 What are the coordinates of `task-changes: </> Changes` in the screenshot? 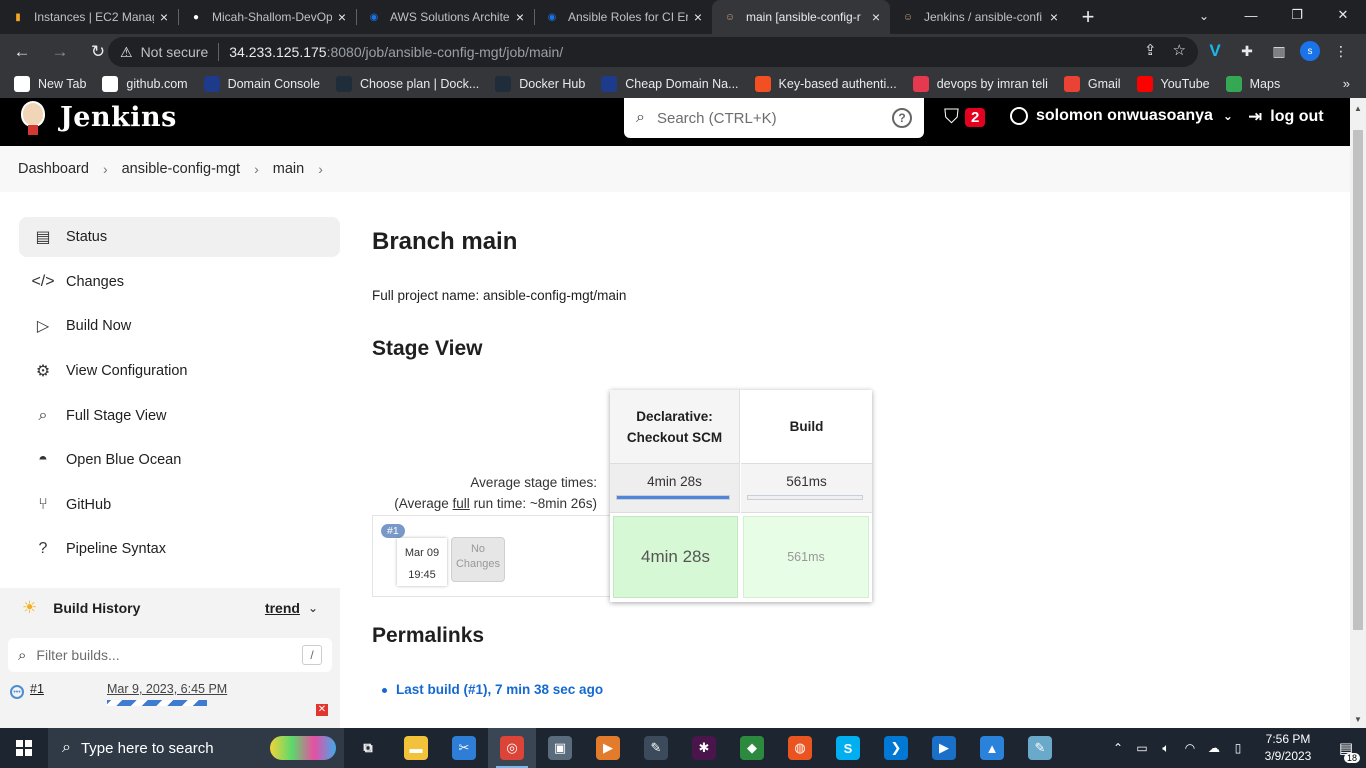 It's located at (179, 282).